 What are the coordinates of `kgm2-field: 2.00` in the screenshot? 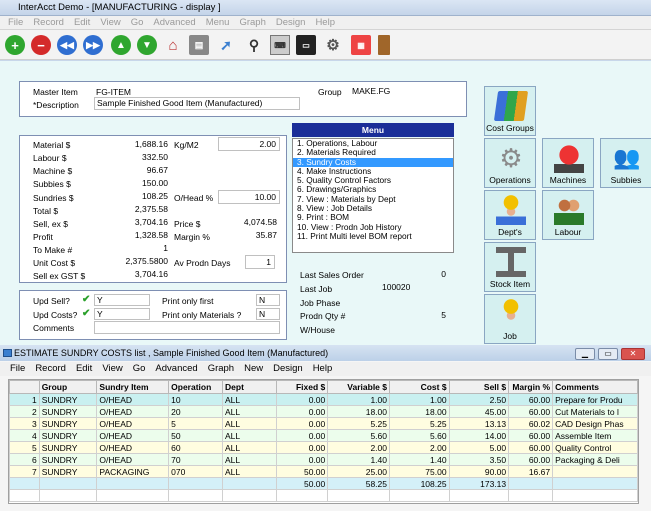 It's located at (249, 144).